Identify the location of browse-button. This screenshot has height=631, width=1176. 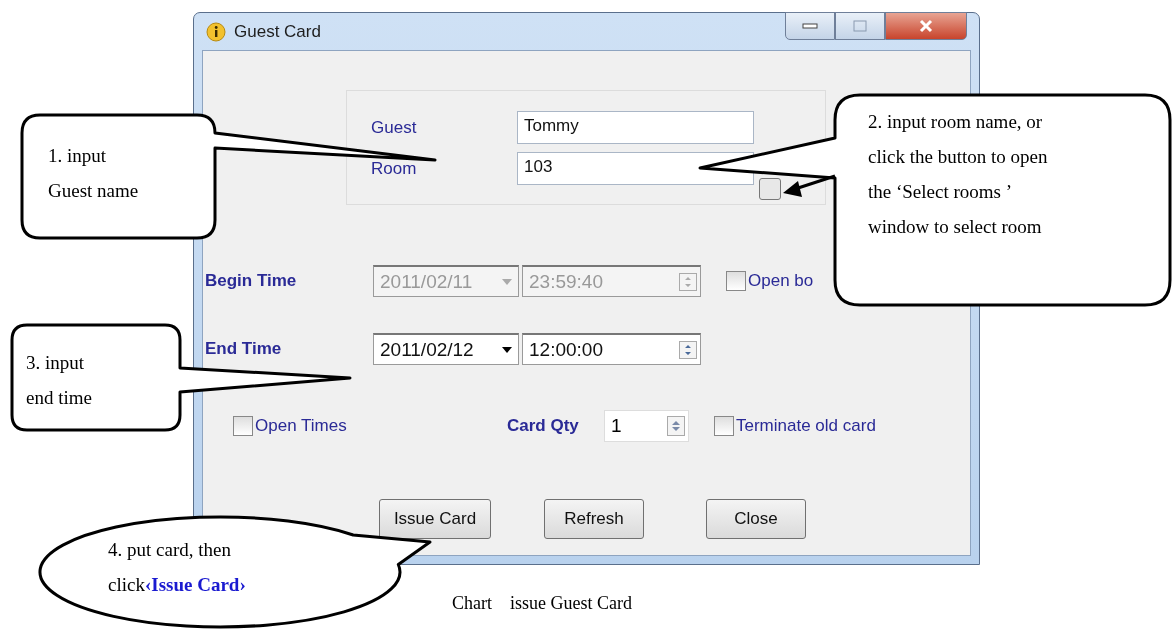
(770, 189).